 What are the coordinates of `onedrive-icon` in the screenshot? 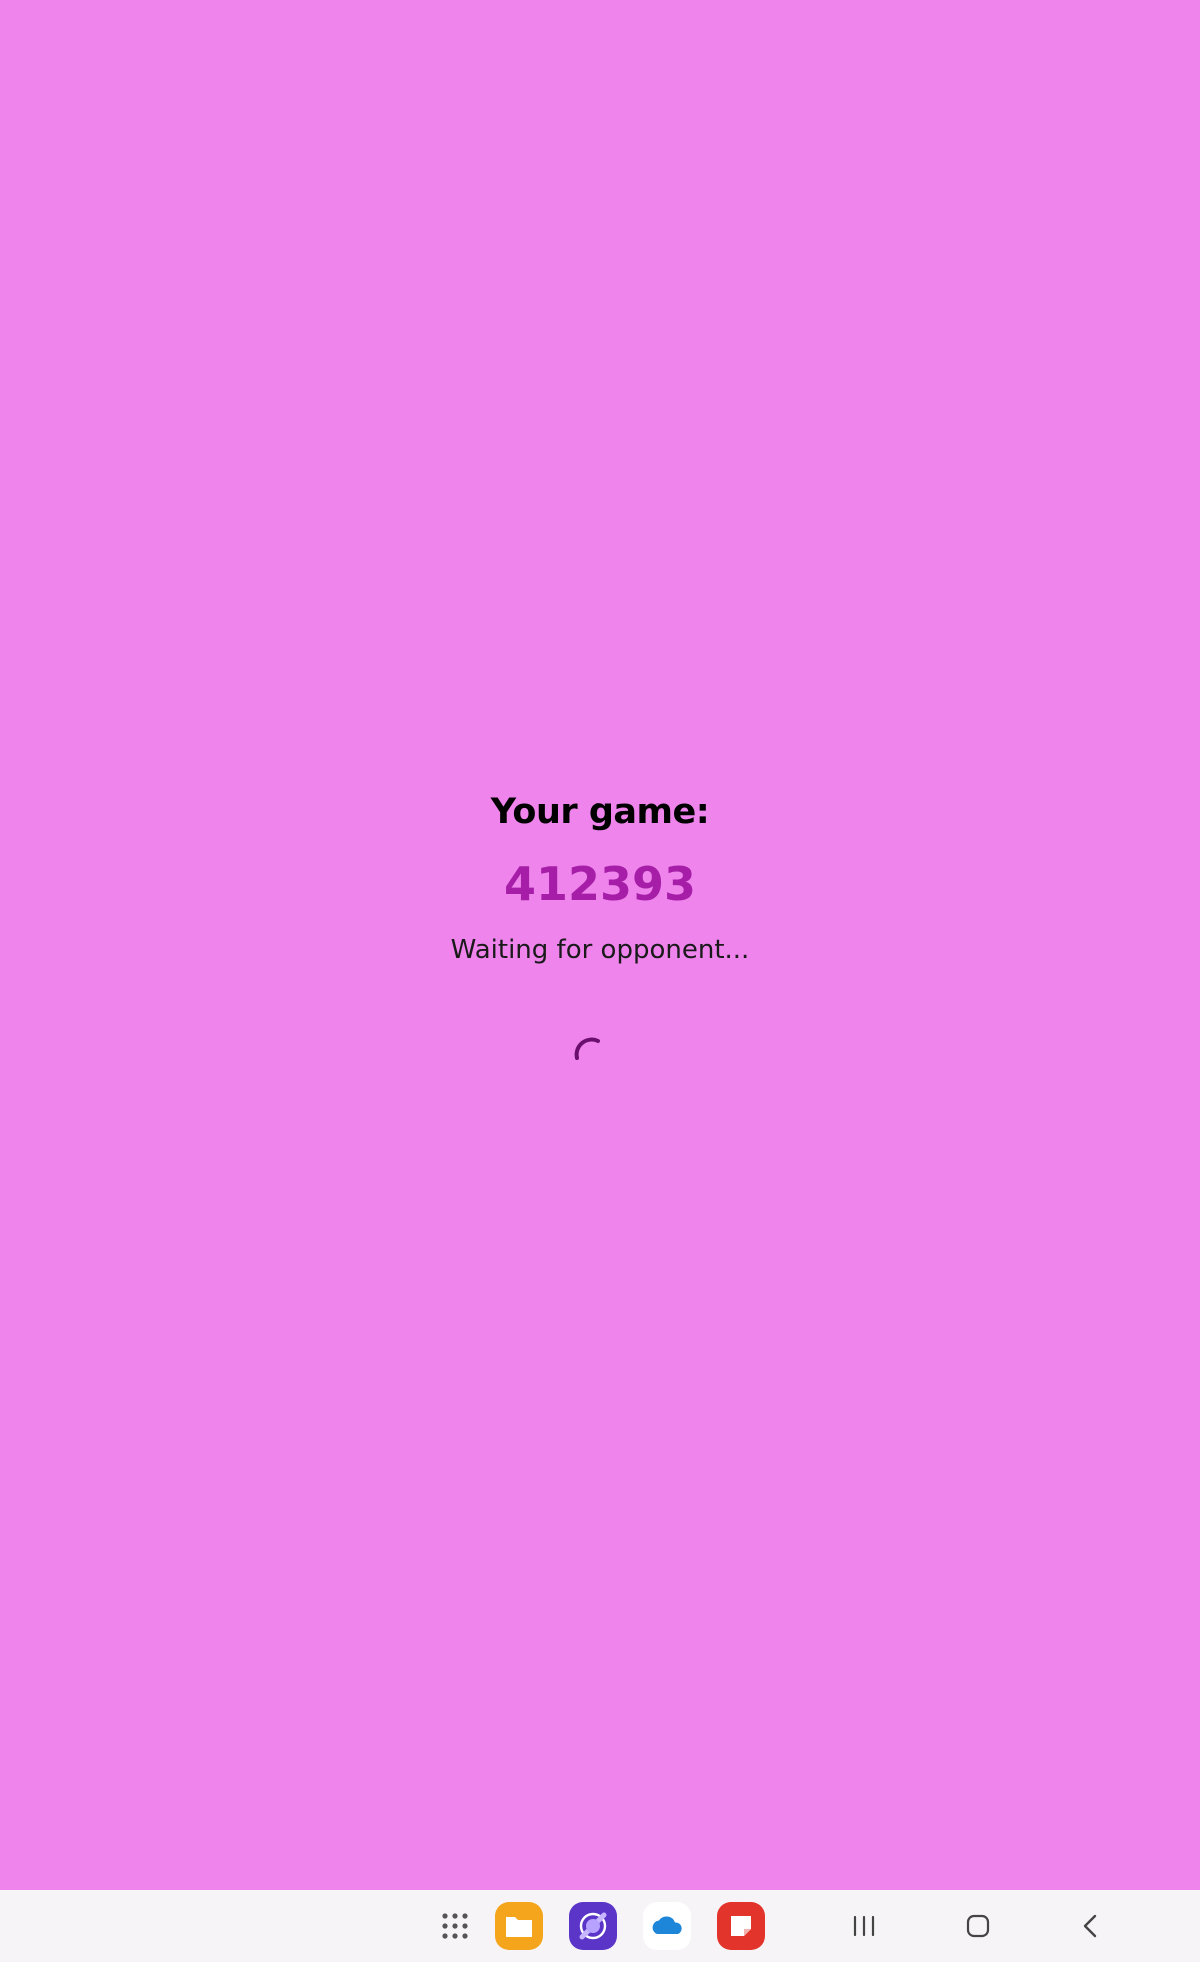 It's located at (667, 1926).